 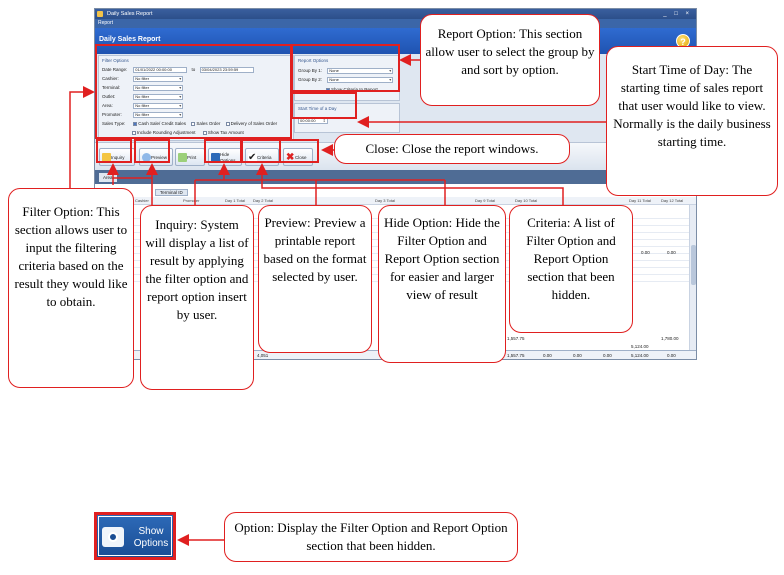 I want to click on show-options-label: Show Options, so click(x=151, y=538).